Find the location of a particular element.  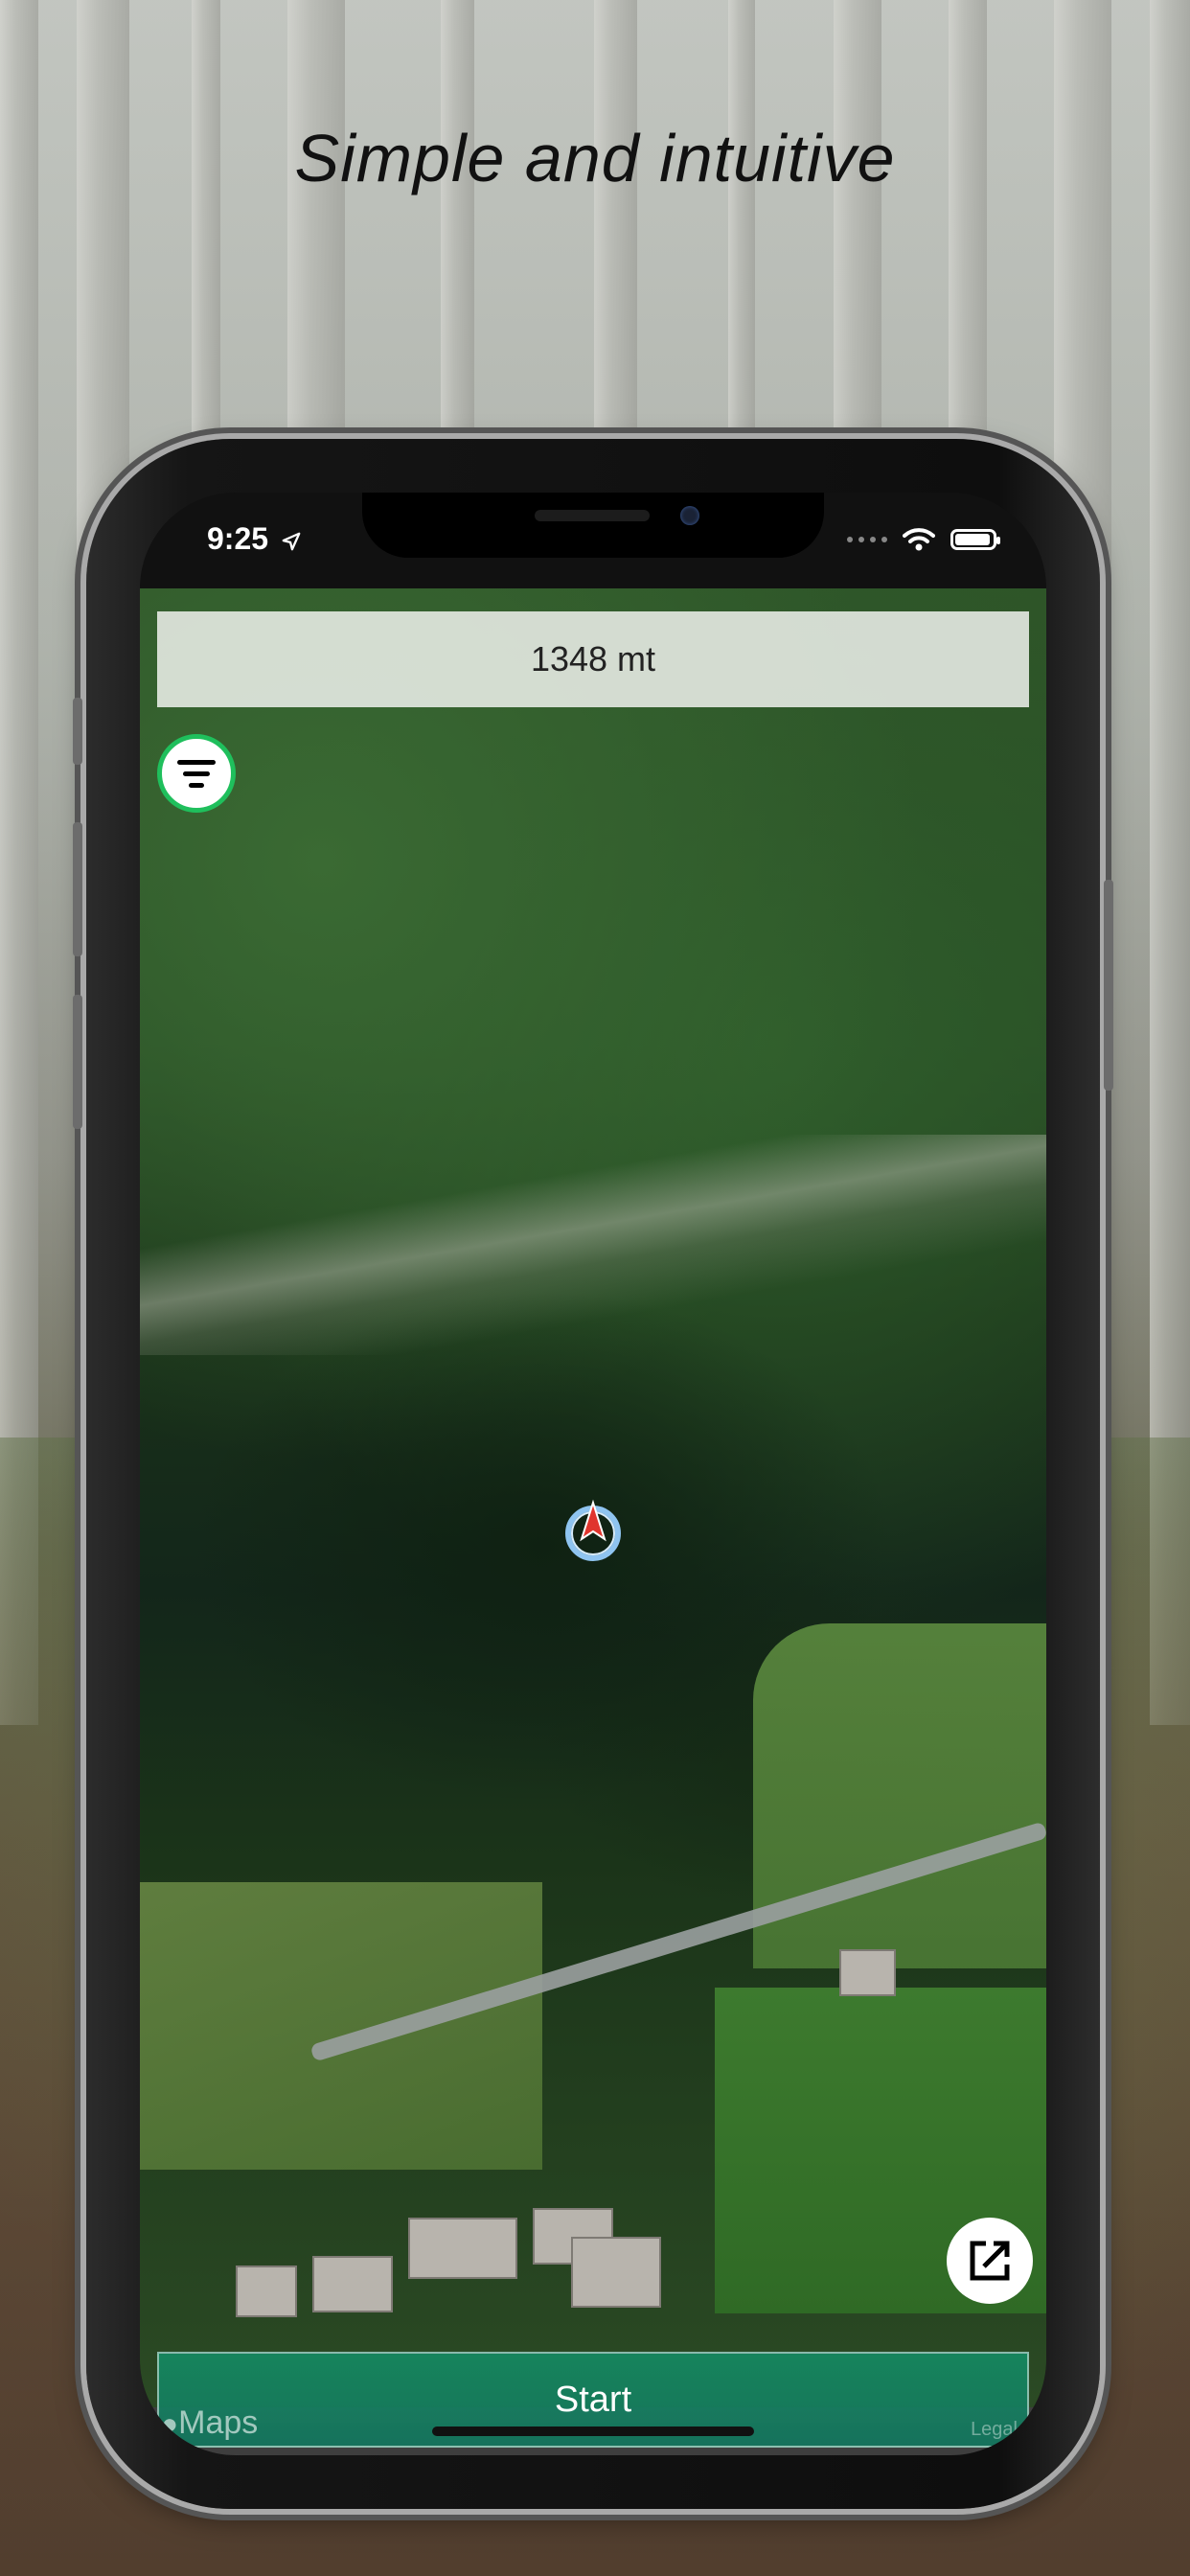

apple-logo-icon: ● is located at coordinates (170, 2424).